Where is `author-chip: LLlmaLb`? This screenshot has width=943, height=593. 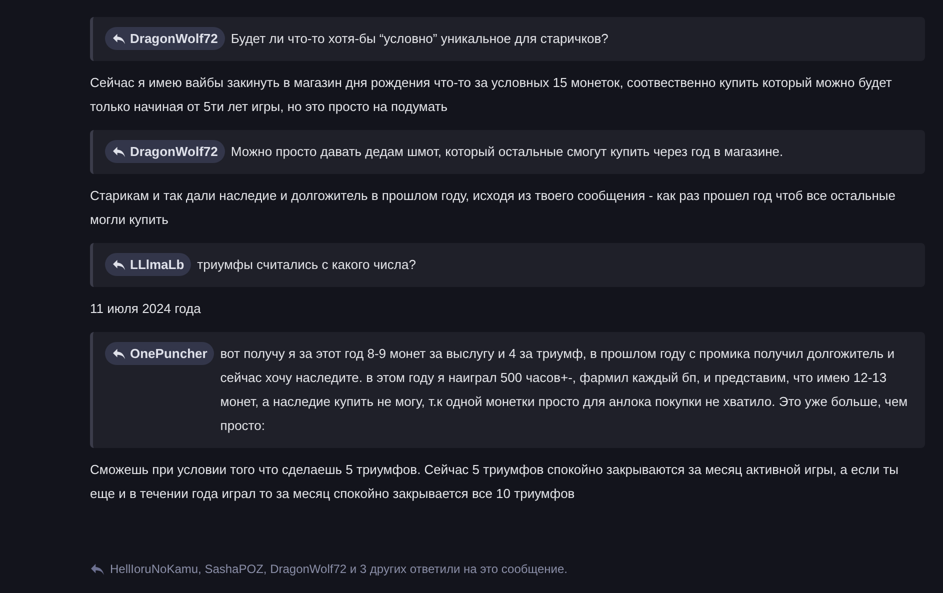
author-chip: LLlmaLb is located at coordinates (148, 264).